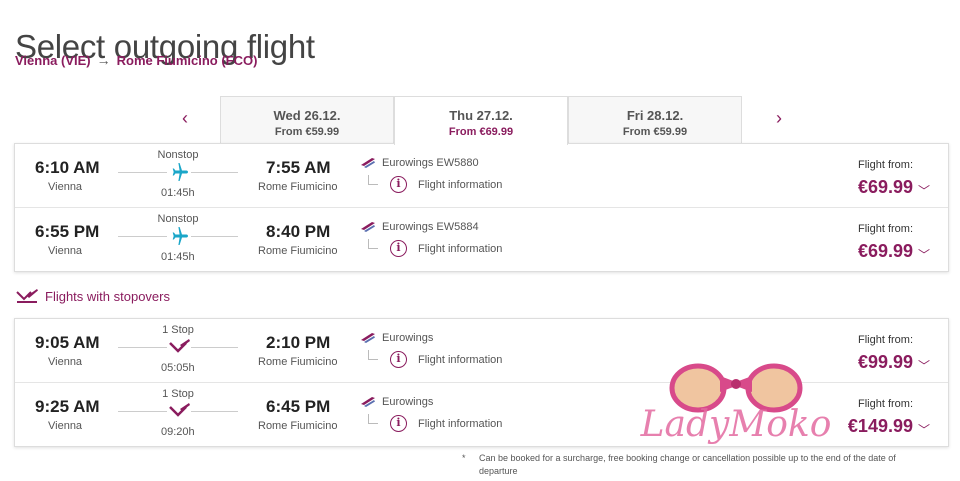 Image resolution: width=960 pixels, height=481 pixels. I want to click on date-tab-0: Wed 26.12. From €59.99, so click(307, 119).